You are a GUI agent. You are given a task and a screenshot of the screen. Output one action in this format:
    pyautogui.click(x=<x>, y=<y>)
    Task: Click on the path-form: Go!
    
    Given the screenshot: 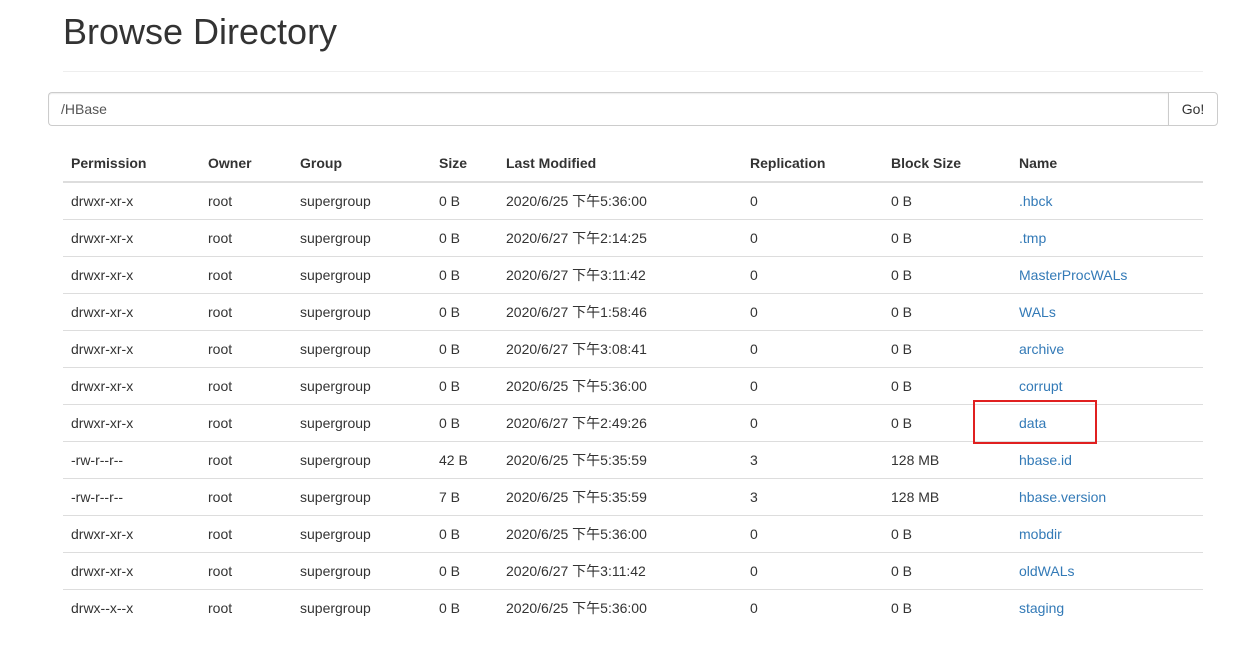 What is the action you would take?
    pyautogui.click(x=633, y=109)
    